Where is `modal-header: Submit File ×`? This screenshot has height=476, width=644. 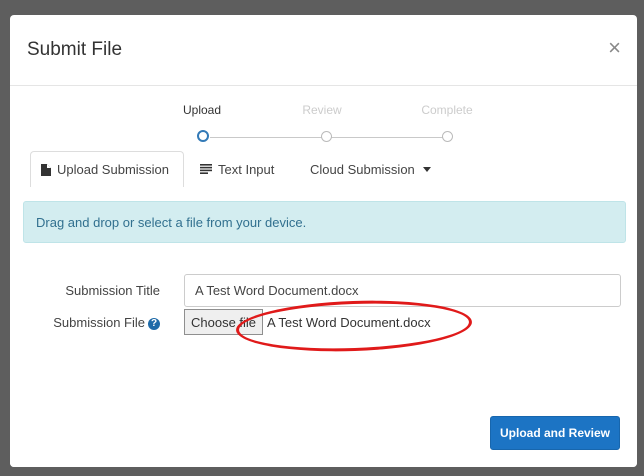 modal-header: Submit File × is located at coordinates (323, 50).